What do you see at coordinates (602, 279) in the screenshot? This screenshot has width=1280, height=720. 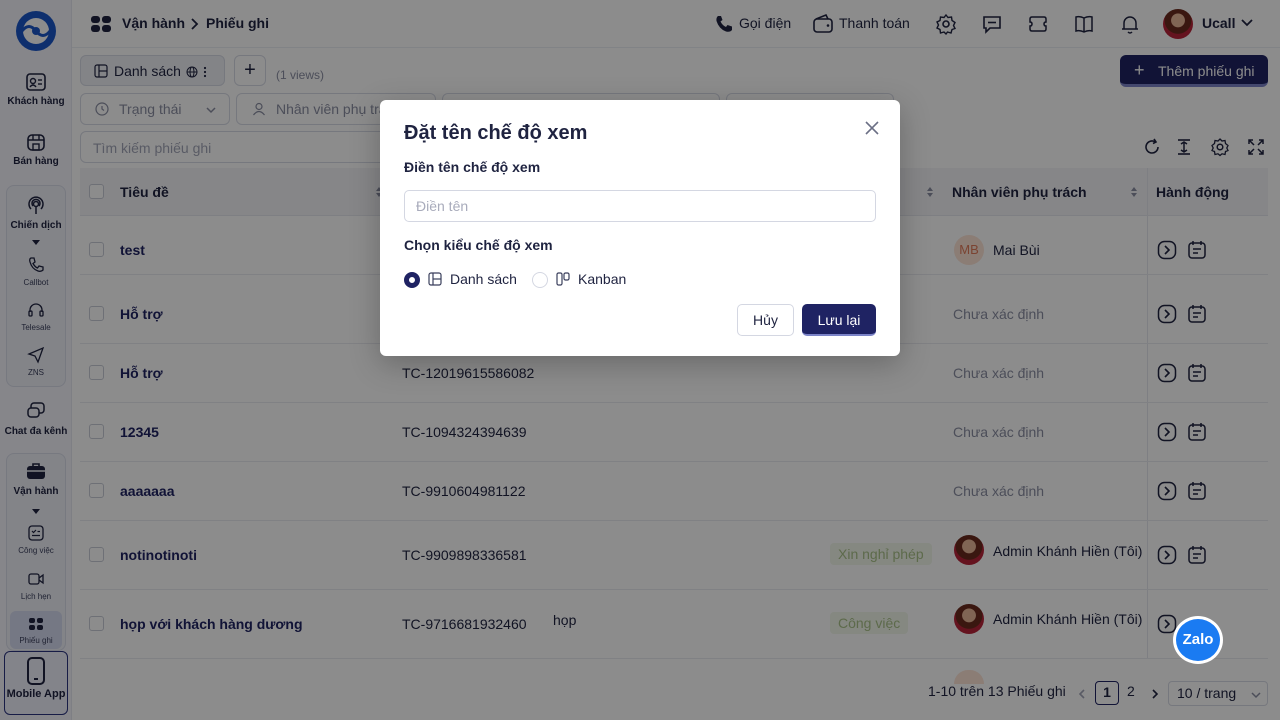 I see `radio-kanban-label: Kanban` at bounding box center [602, 279].